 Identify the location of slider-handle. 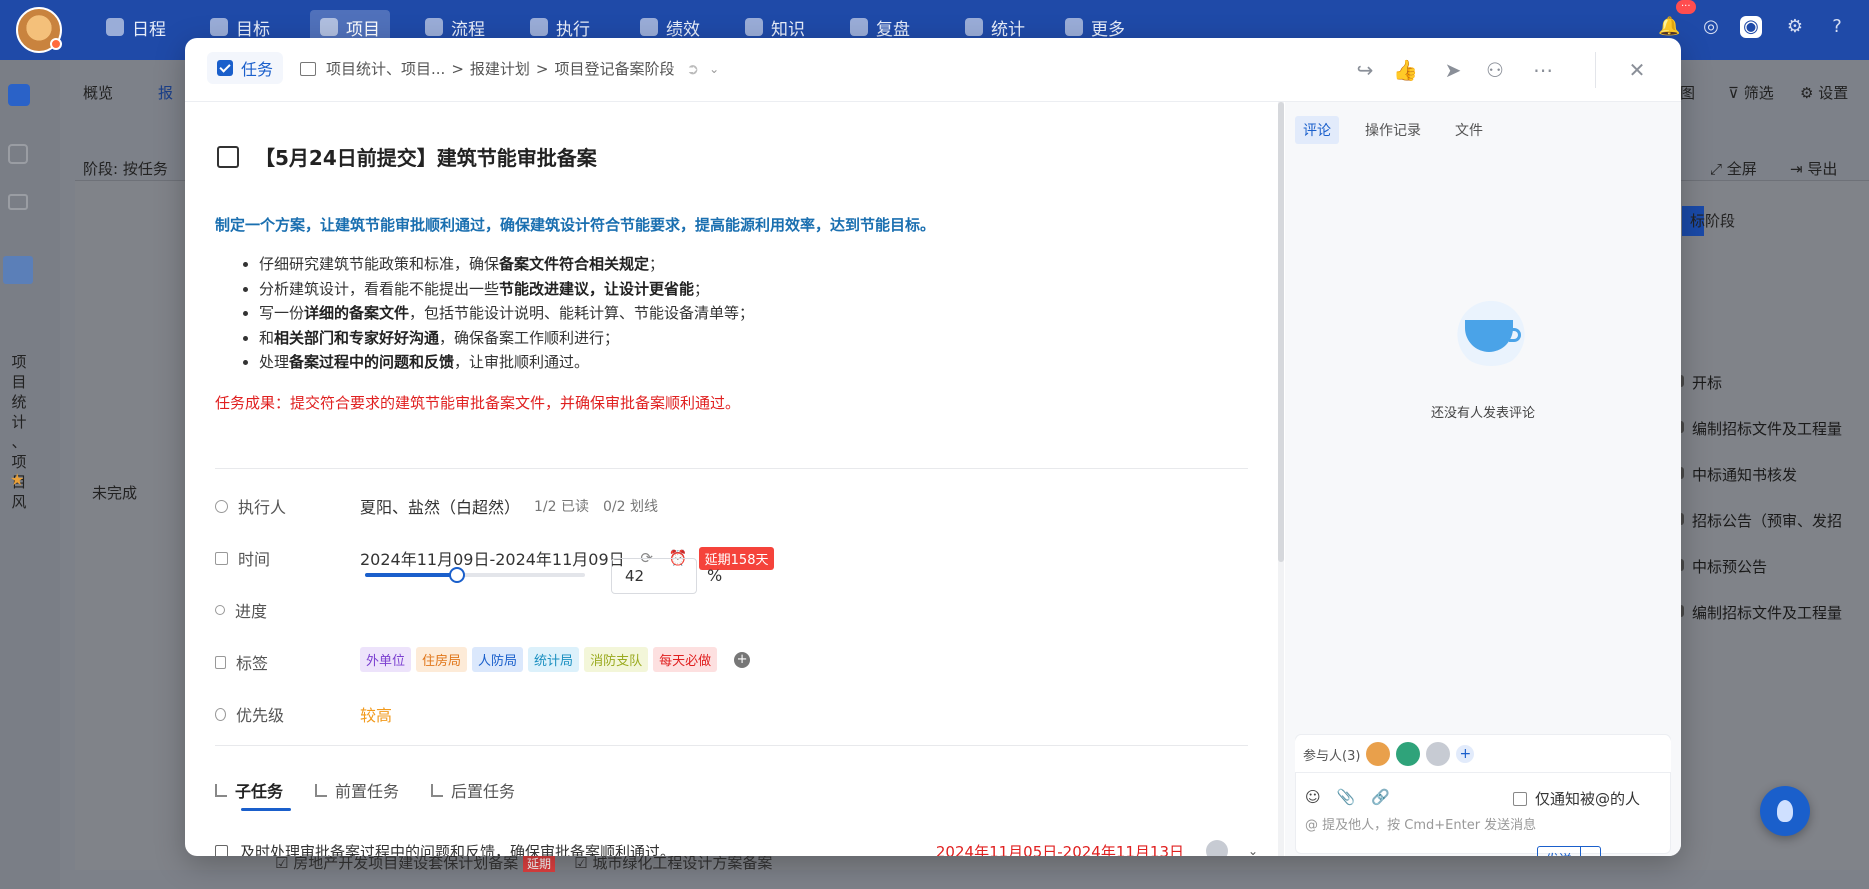
(457, 575).